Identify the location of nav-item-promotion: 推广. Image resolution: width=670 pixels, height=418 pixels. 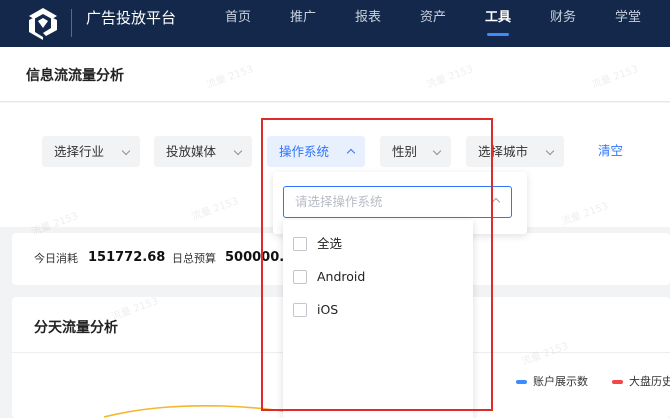
(303, 18).